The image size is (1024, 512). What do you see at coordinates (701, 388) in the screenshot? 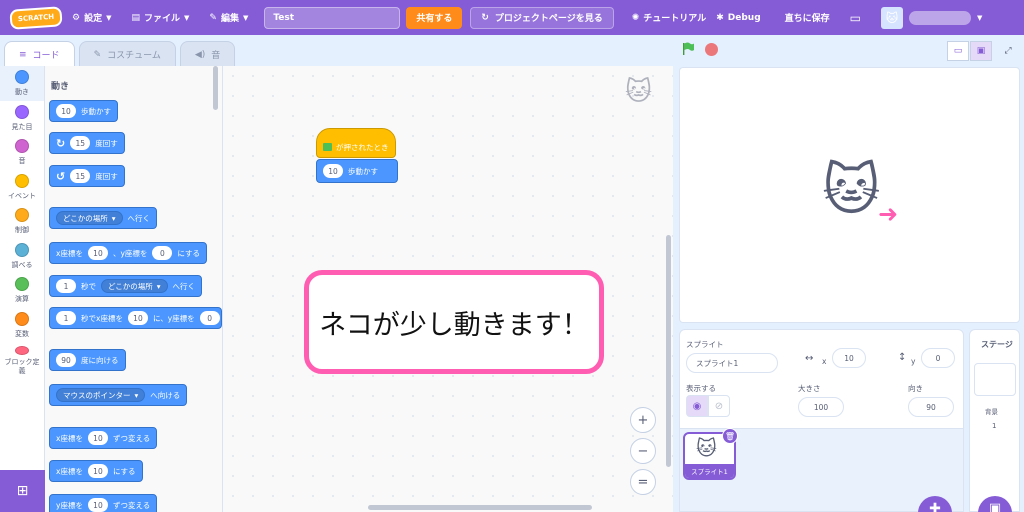
I see `show-label: 表示する` at bounding box center [701, 388].